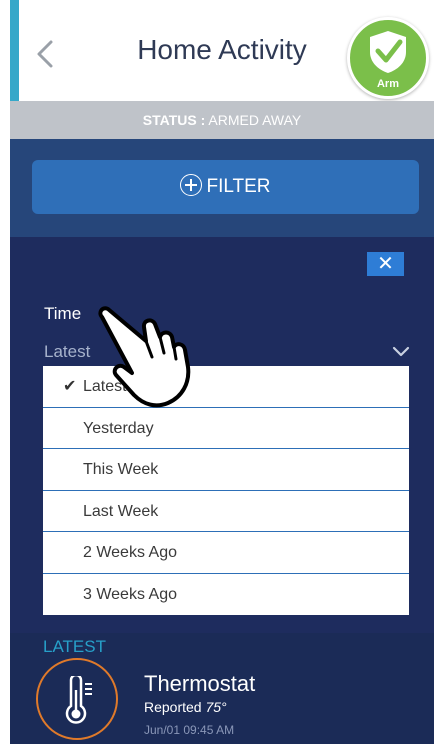 The height and width of the screenshot is (744, 435). I want to click on option-label: 3 Weeks Ago, so click(130, 594).